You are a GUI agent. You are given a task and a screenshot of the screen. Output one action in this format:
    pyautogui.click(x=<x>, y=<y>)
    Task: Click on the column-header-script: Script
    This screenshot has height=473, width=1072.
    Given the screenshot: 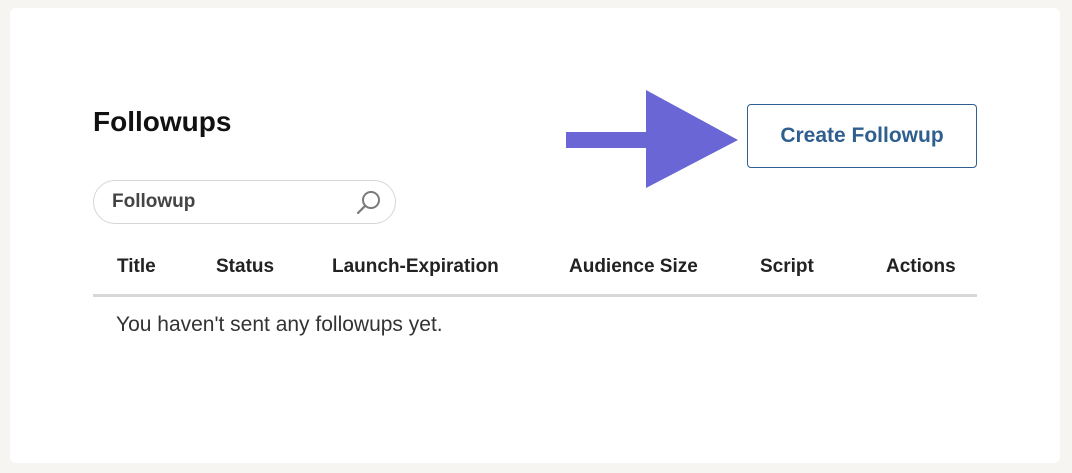 What is the action you would take?
    pyautogui.click(x=787, y=266)
    